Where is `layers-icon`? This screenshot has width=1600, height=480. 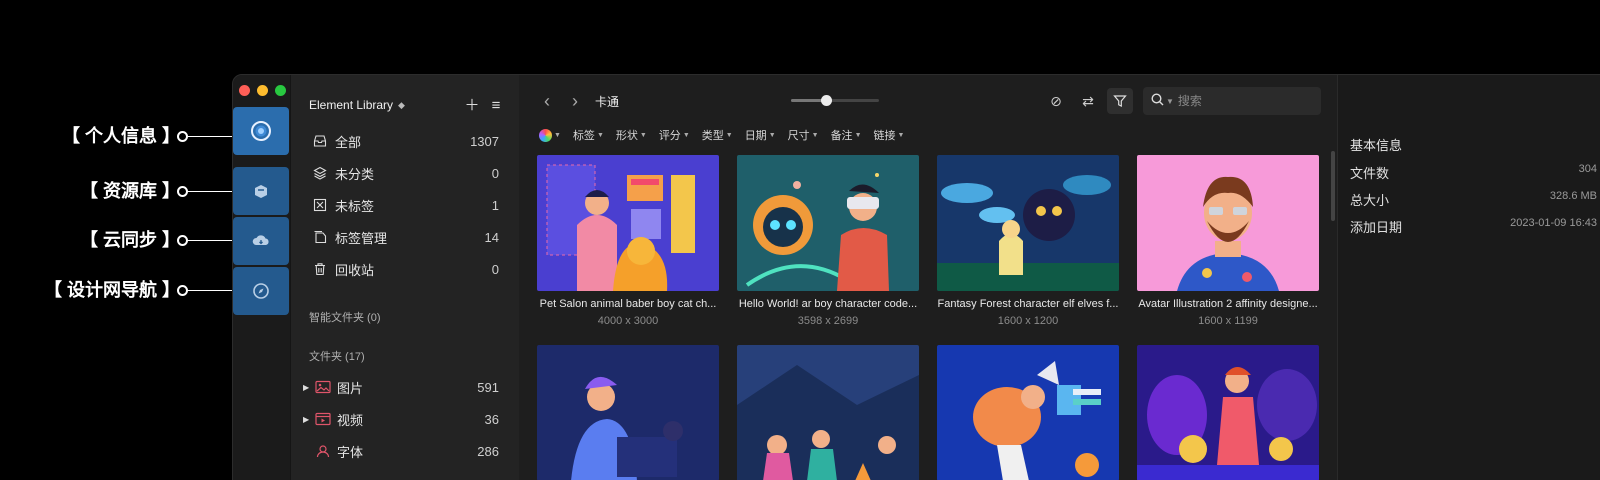
layers-icon is located at coordinates (320, 173).